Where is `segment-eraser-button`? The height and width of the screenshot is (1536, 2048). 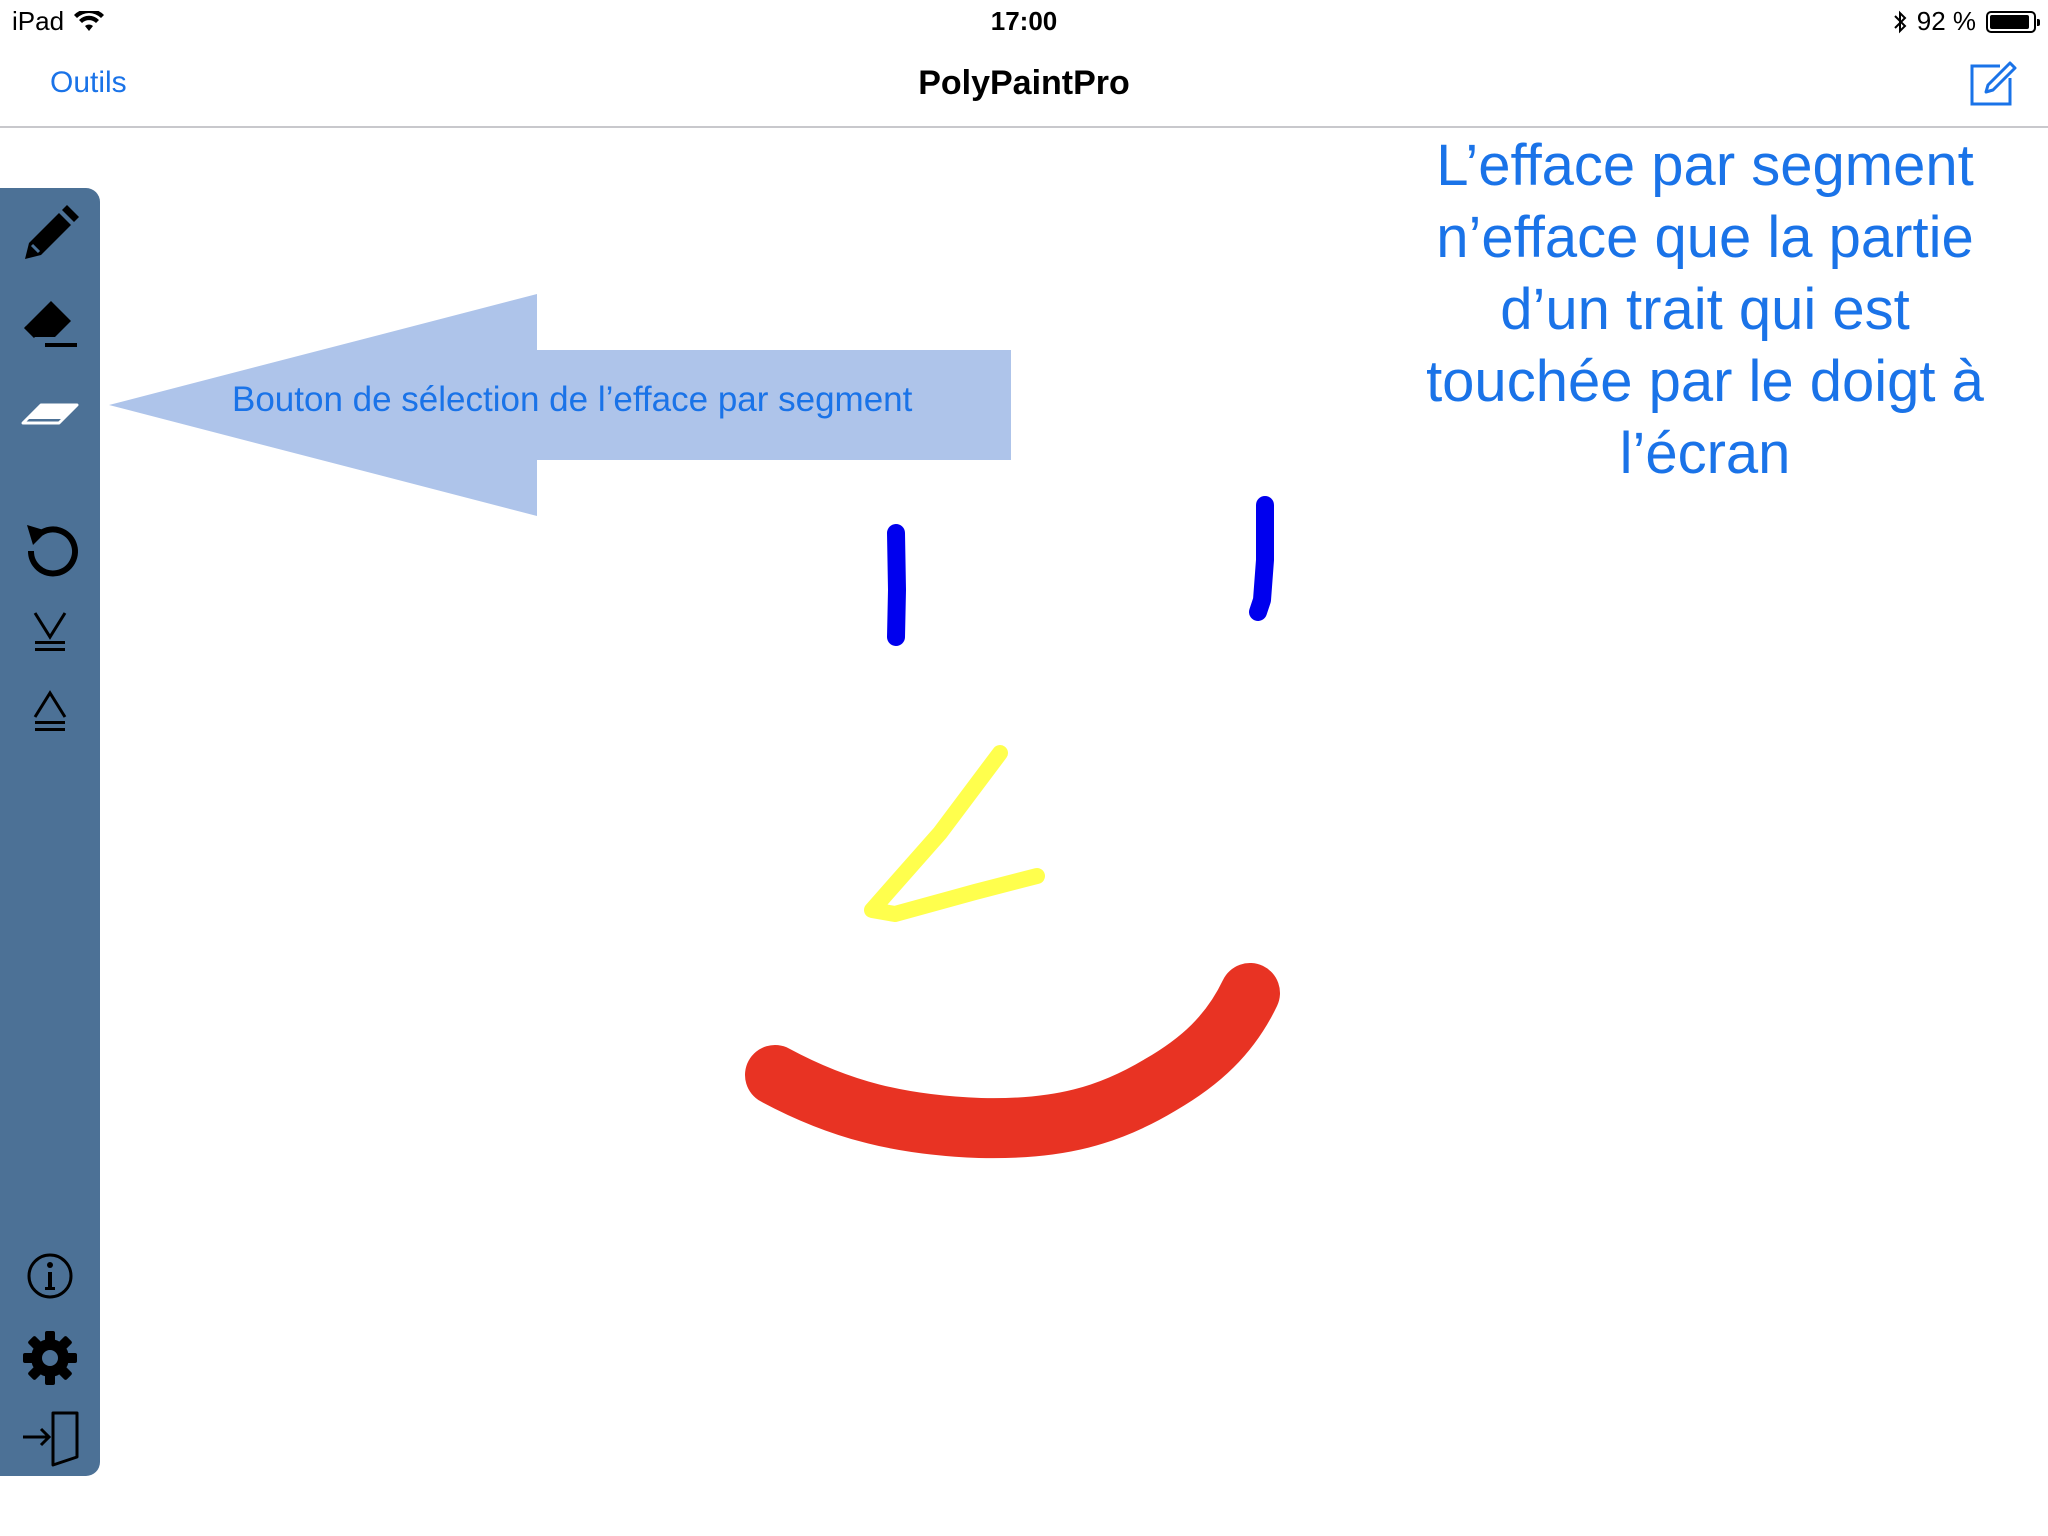 segment-eraser-button is located at coordinates (50, 408).